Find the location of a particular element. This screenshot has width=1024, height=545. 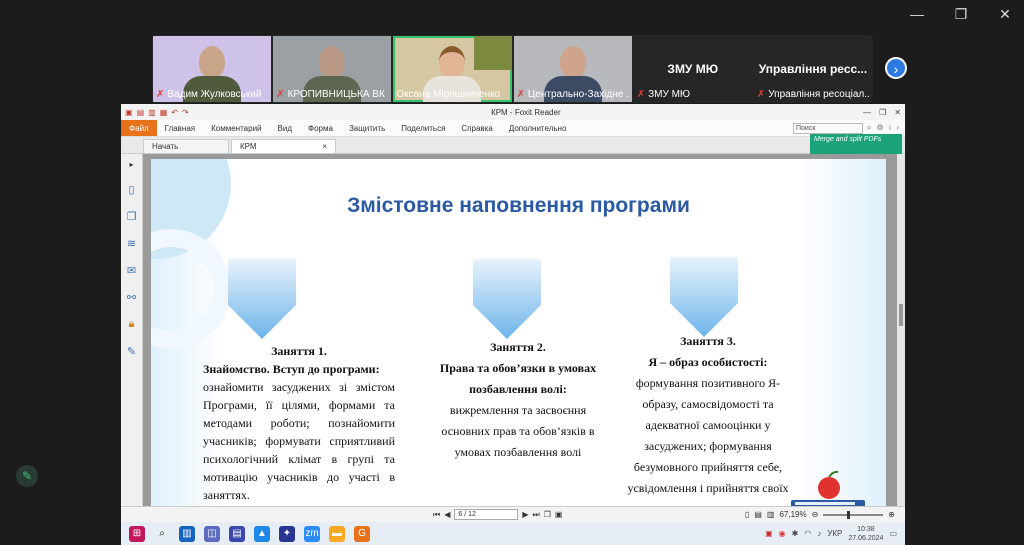

participant-tile: ✗ Вадим Жулковський is located at coordinates (212, 69).